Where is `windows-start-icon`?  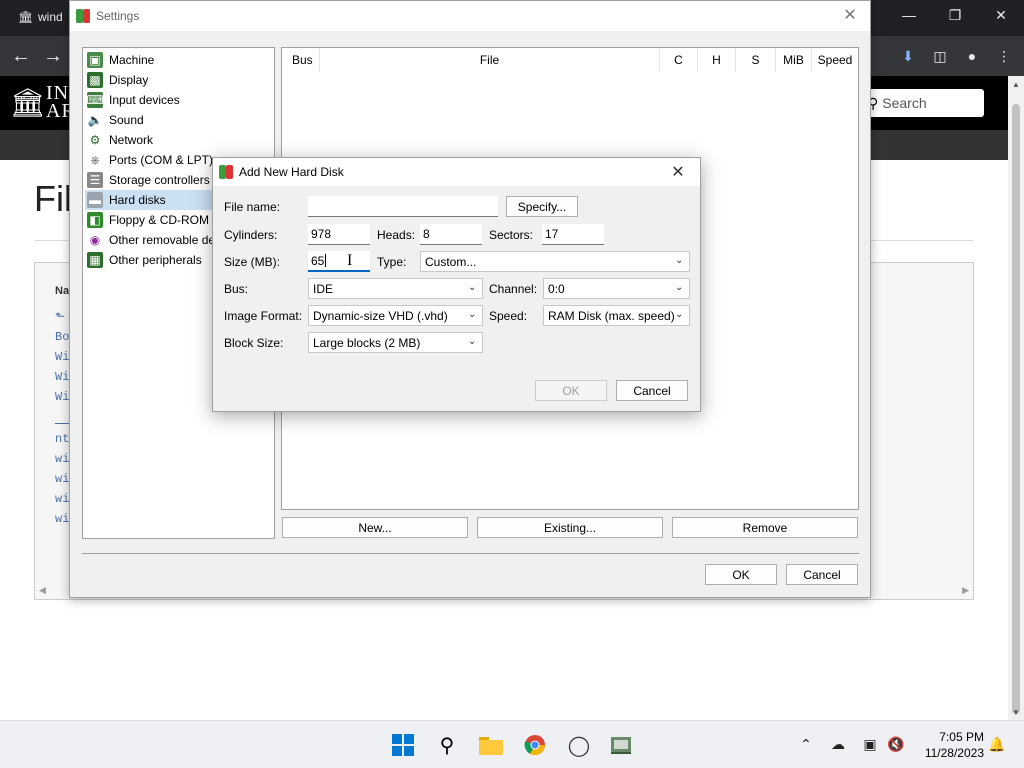
windows-start-icon is located at coordinates (403, 745).